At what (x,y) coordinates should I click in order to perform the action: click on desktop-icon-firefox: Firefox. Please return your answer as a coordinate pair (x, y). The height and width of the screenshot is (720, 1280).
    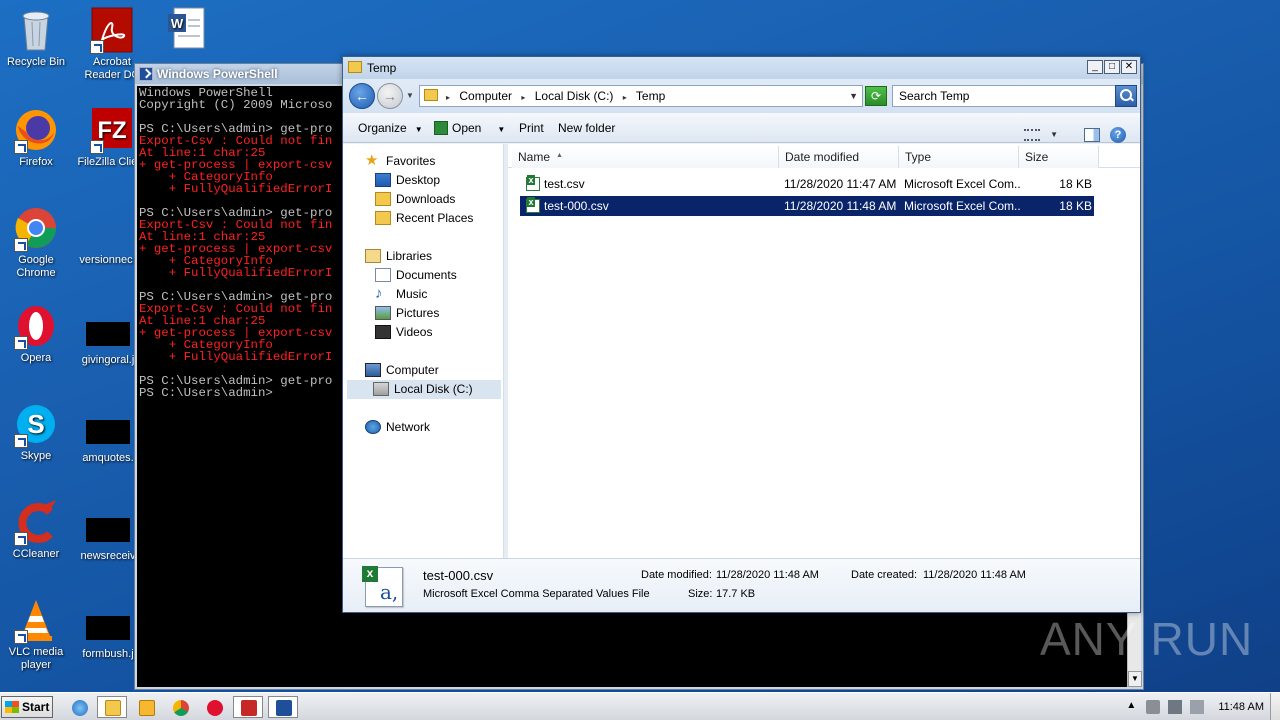
    Looking at the image, I should click on (36, 137).